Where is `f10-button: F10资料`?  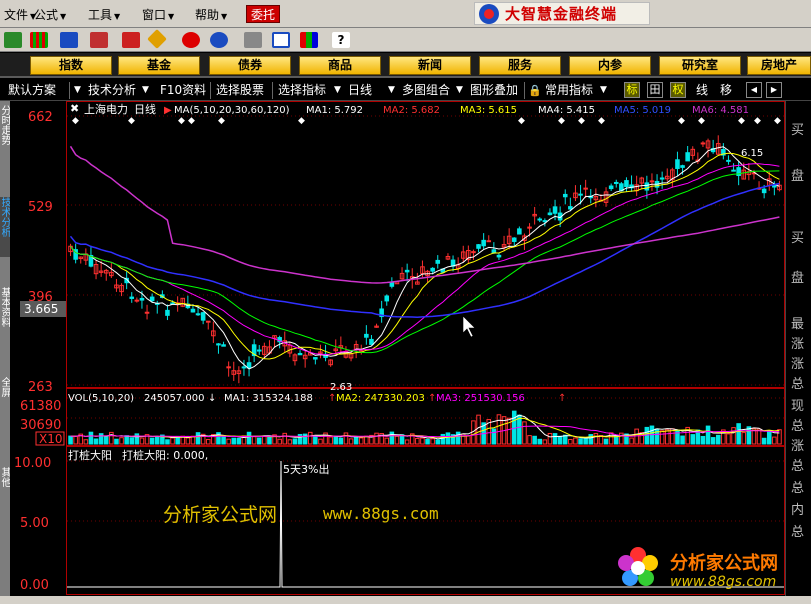
f10-button: F10资料 is located at coordinates (183, 90).